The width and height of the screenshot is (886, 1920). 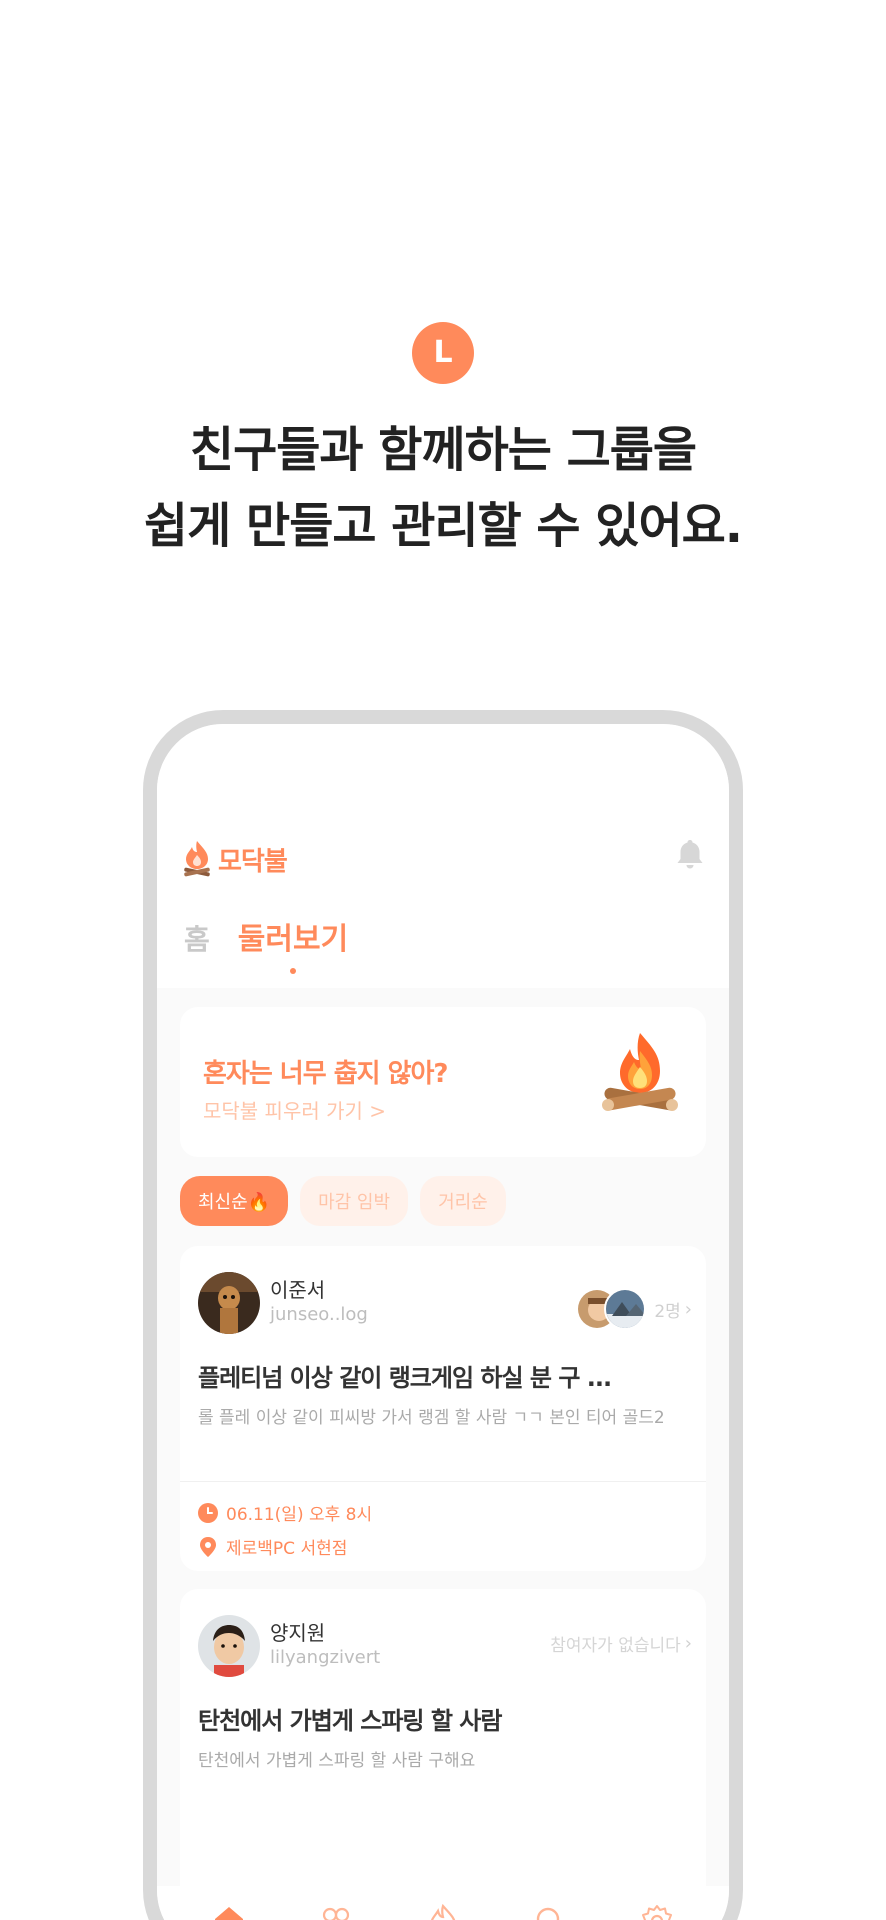 What do you see at coordinates (208, 1512) in the screenshot?
I see `clock-icon` at bounding box center [208, 1512].